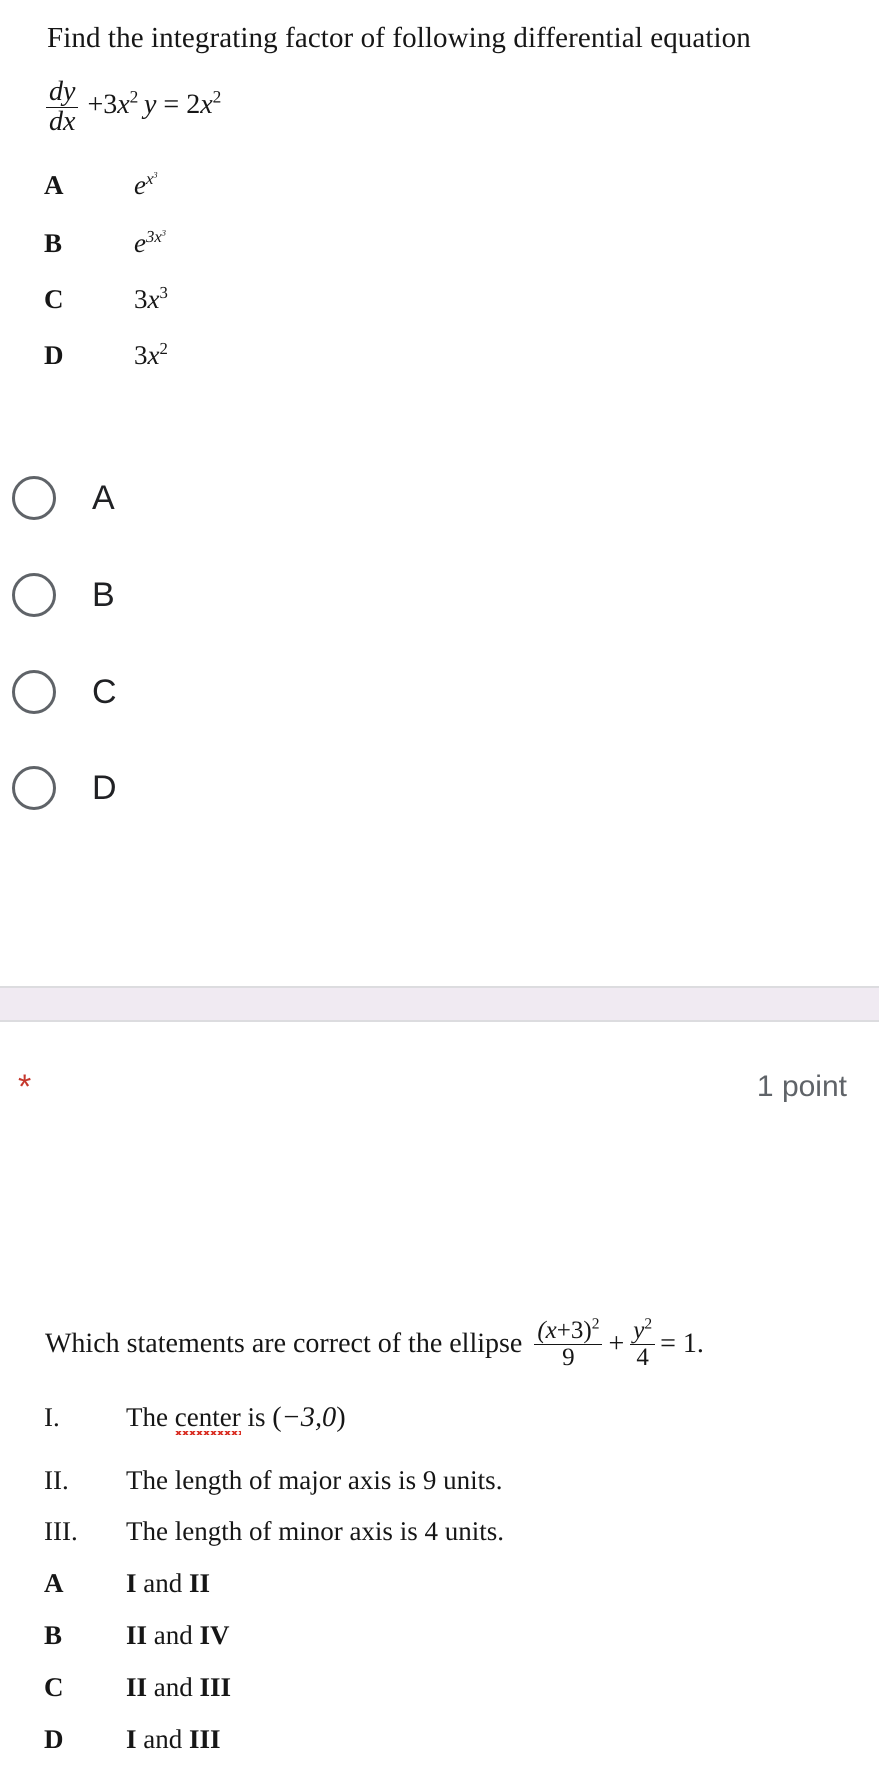 The height and width of the screenshot is (1783, 879). I want to click on question-1-equation: dy dx +3x2 y = 2x2, so click(133, 106).